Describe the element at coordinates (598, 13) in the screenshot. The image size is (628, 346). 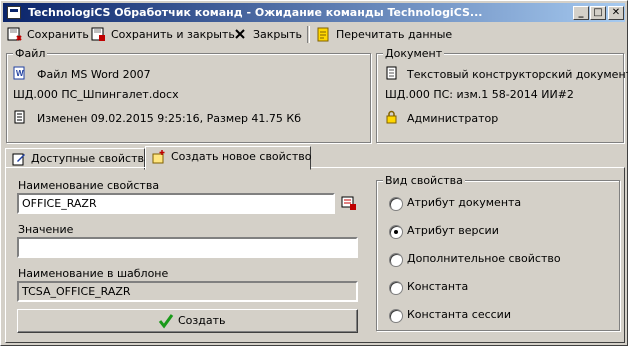
I see `maximize-button: □` at that location.